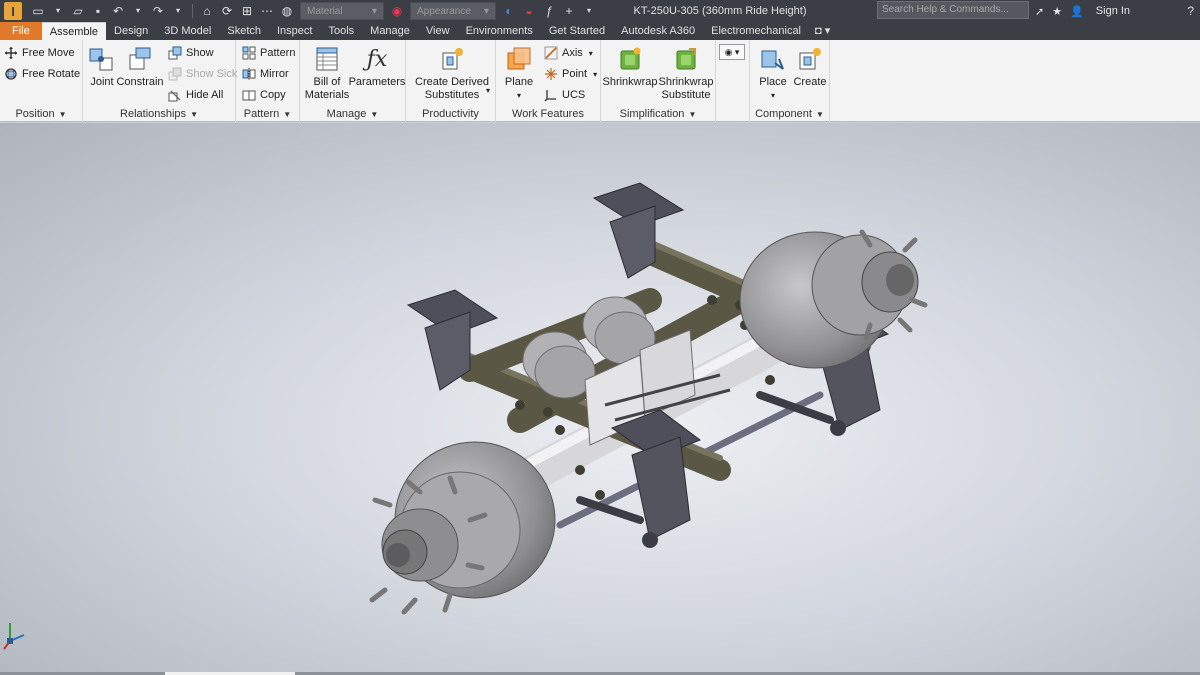 Image resolution: width=1200 pixels, height=675 pixels. I want to click on tab-tools: Tools, so click(341, 31).